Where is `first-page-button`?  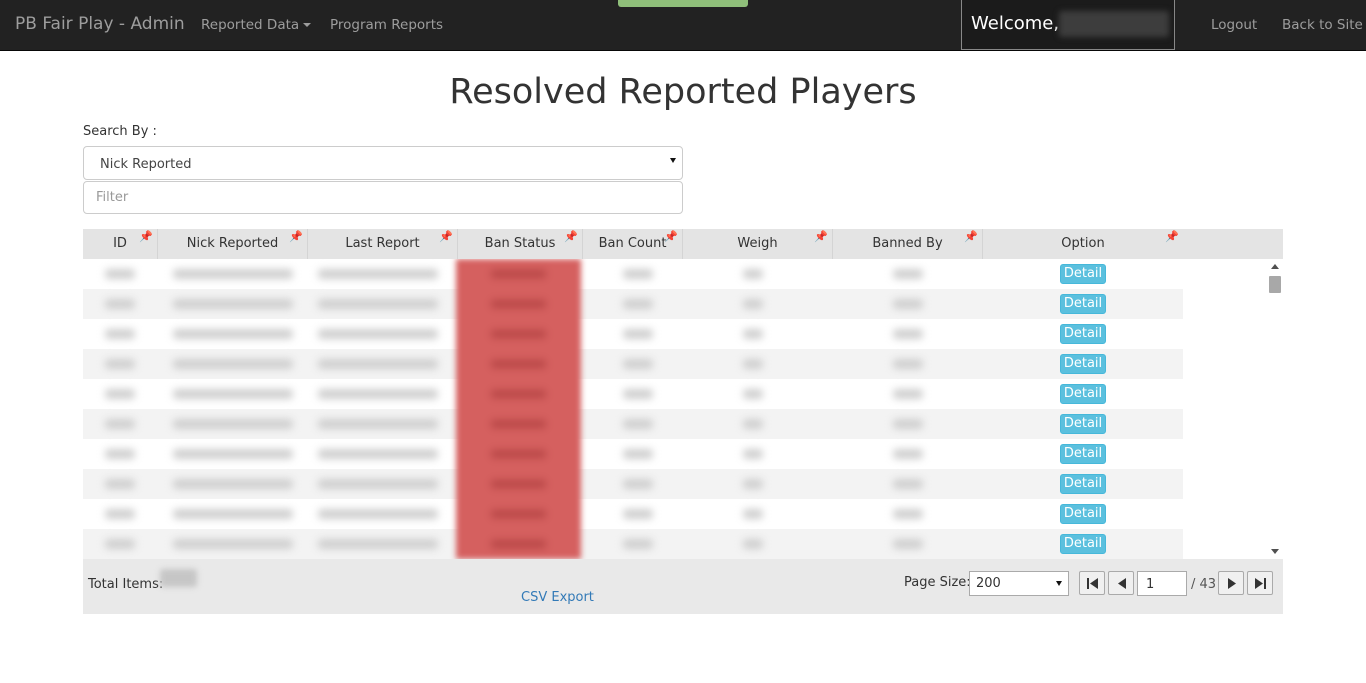 first-page-button is located at coordinates (1092, 583).